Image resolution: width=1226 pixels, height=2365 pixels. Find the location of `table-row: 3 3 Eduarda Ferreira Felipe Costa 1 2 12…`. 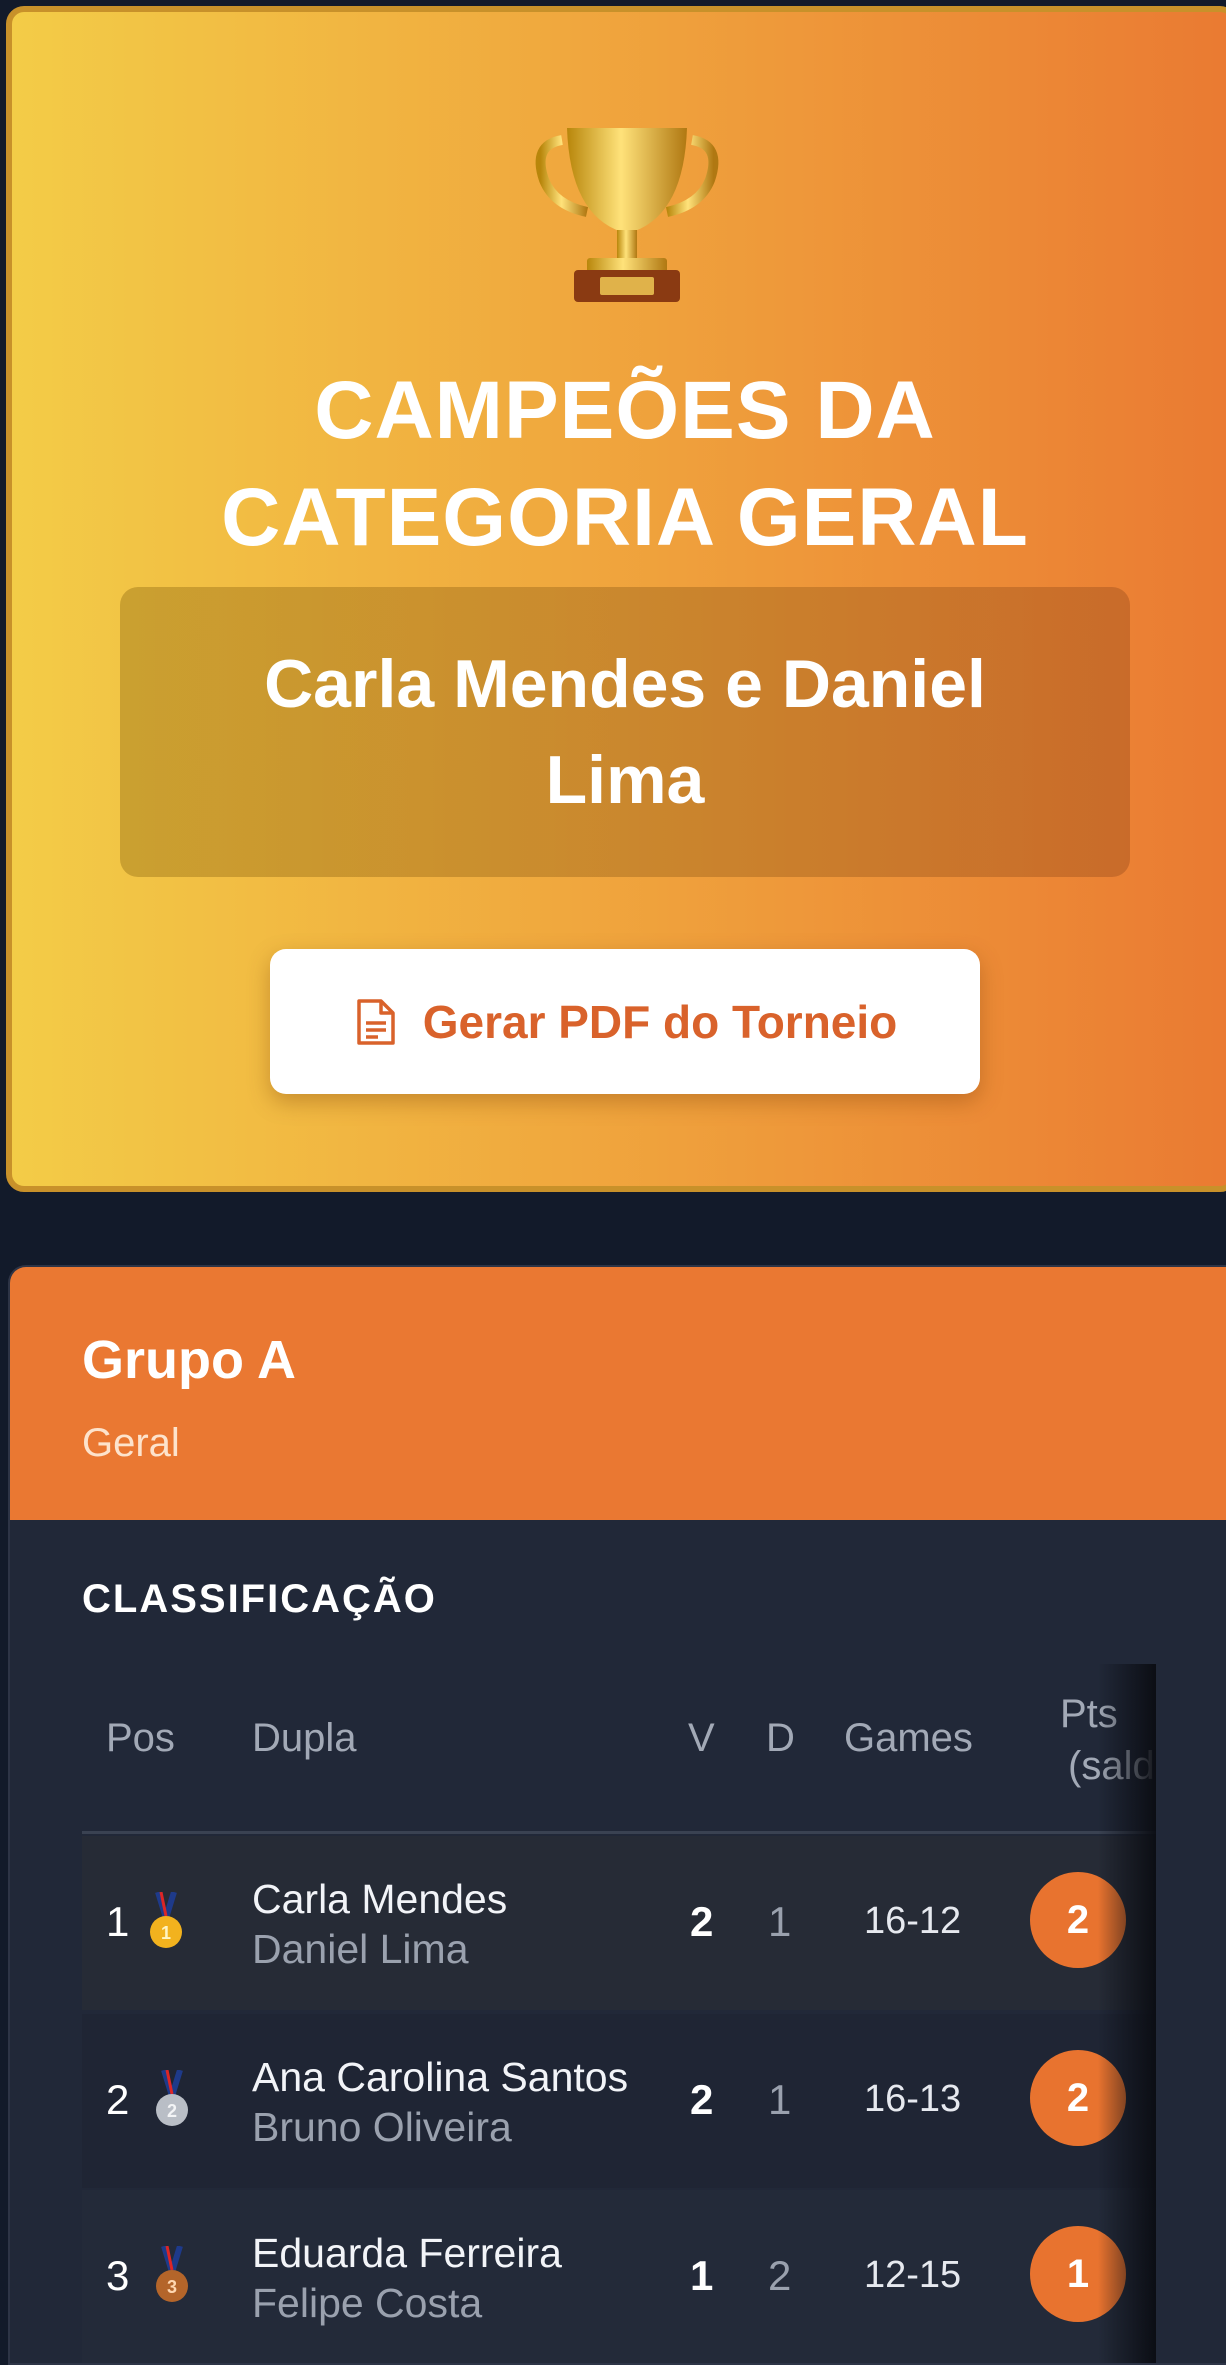

table-row: 3 3 Eduarda Ferreira Felipe Costa 1 2 12… is located at coordinates (619, 2276).